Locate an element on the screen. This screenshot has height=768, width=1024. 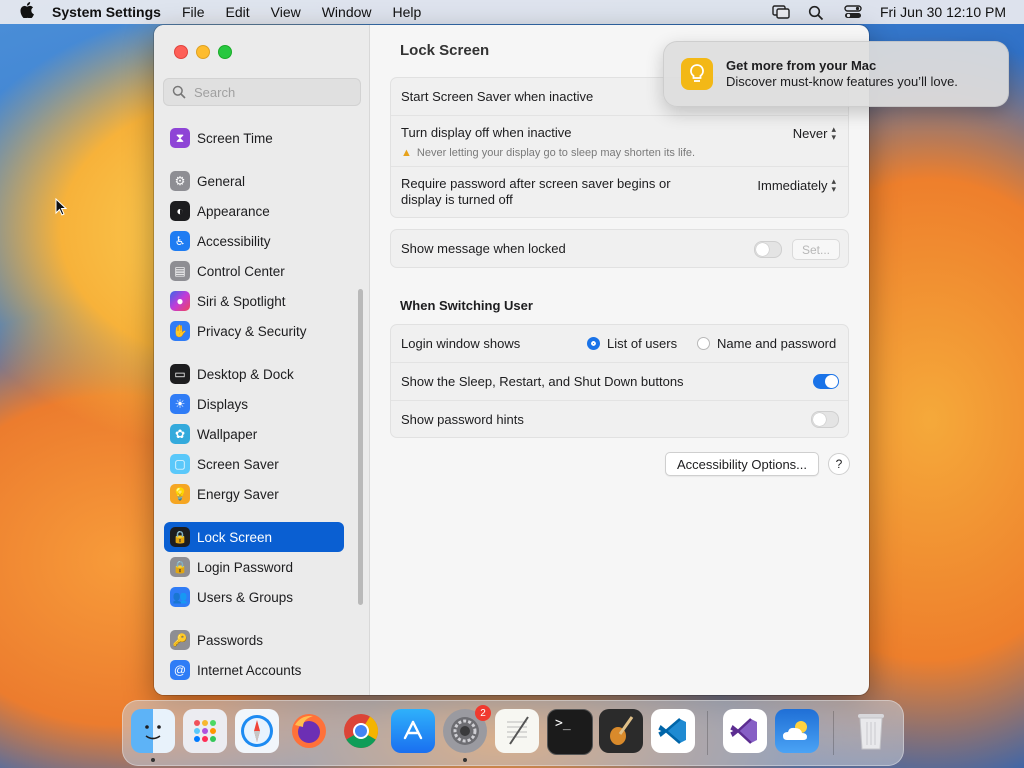
radio-label: Name and password is located at coordinates (777, 343).